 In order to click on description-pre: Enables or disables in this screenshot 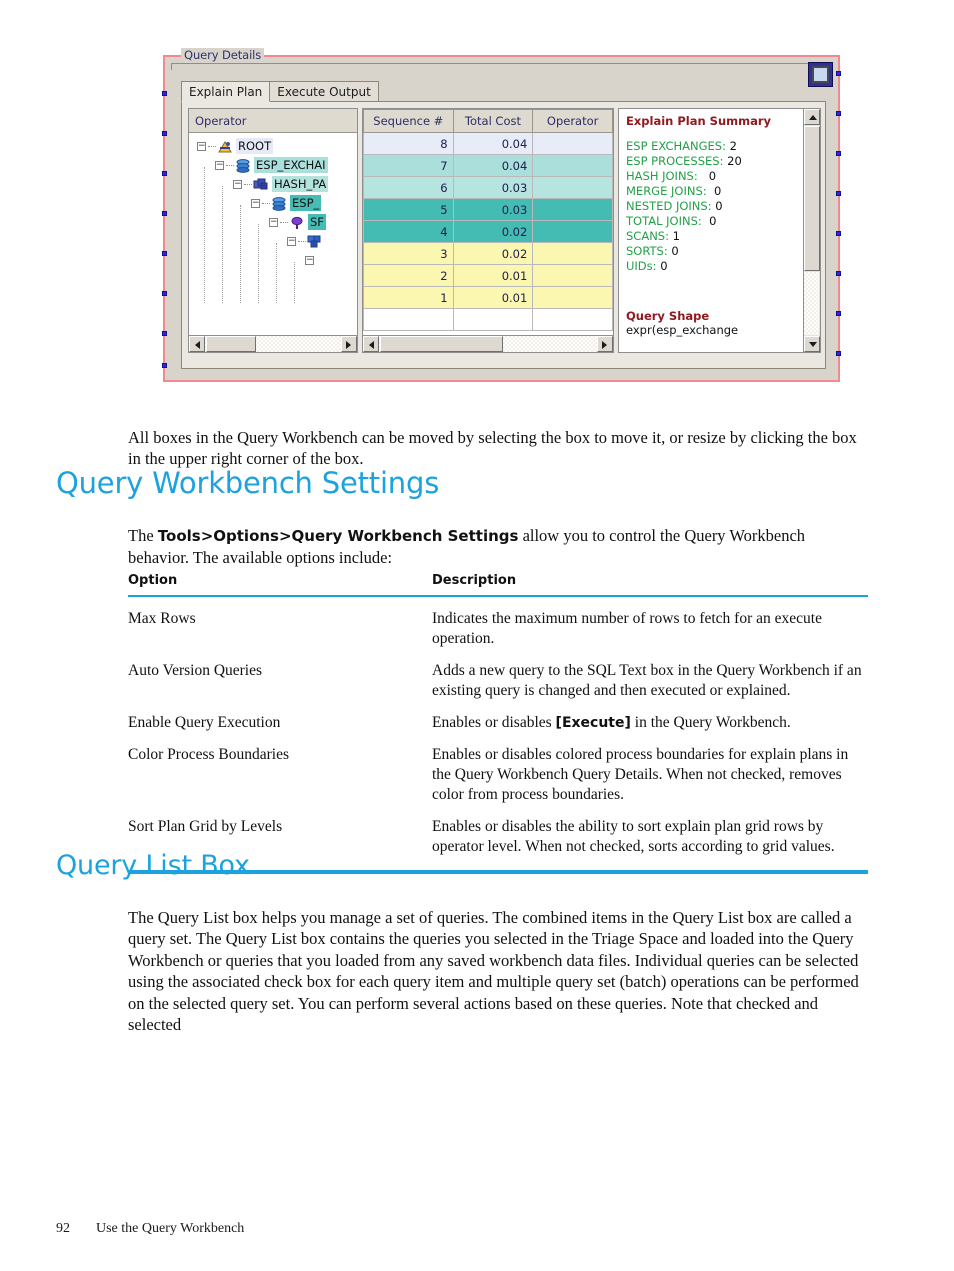, I will do `click(494, 722)`.